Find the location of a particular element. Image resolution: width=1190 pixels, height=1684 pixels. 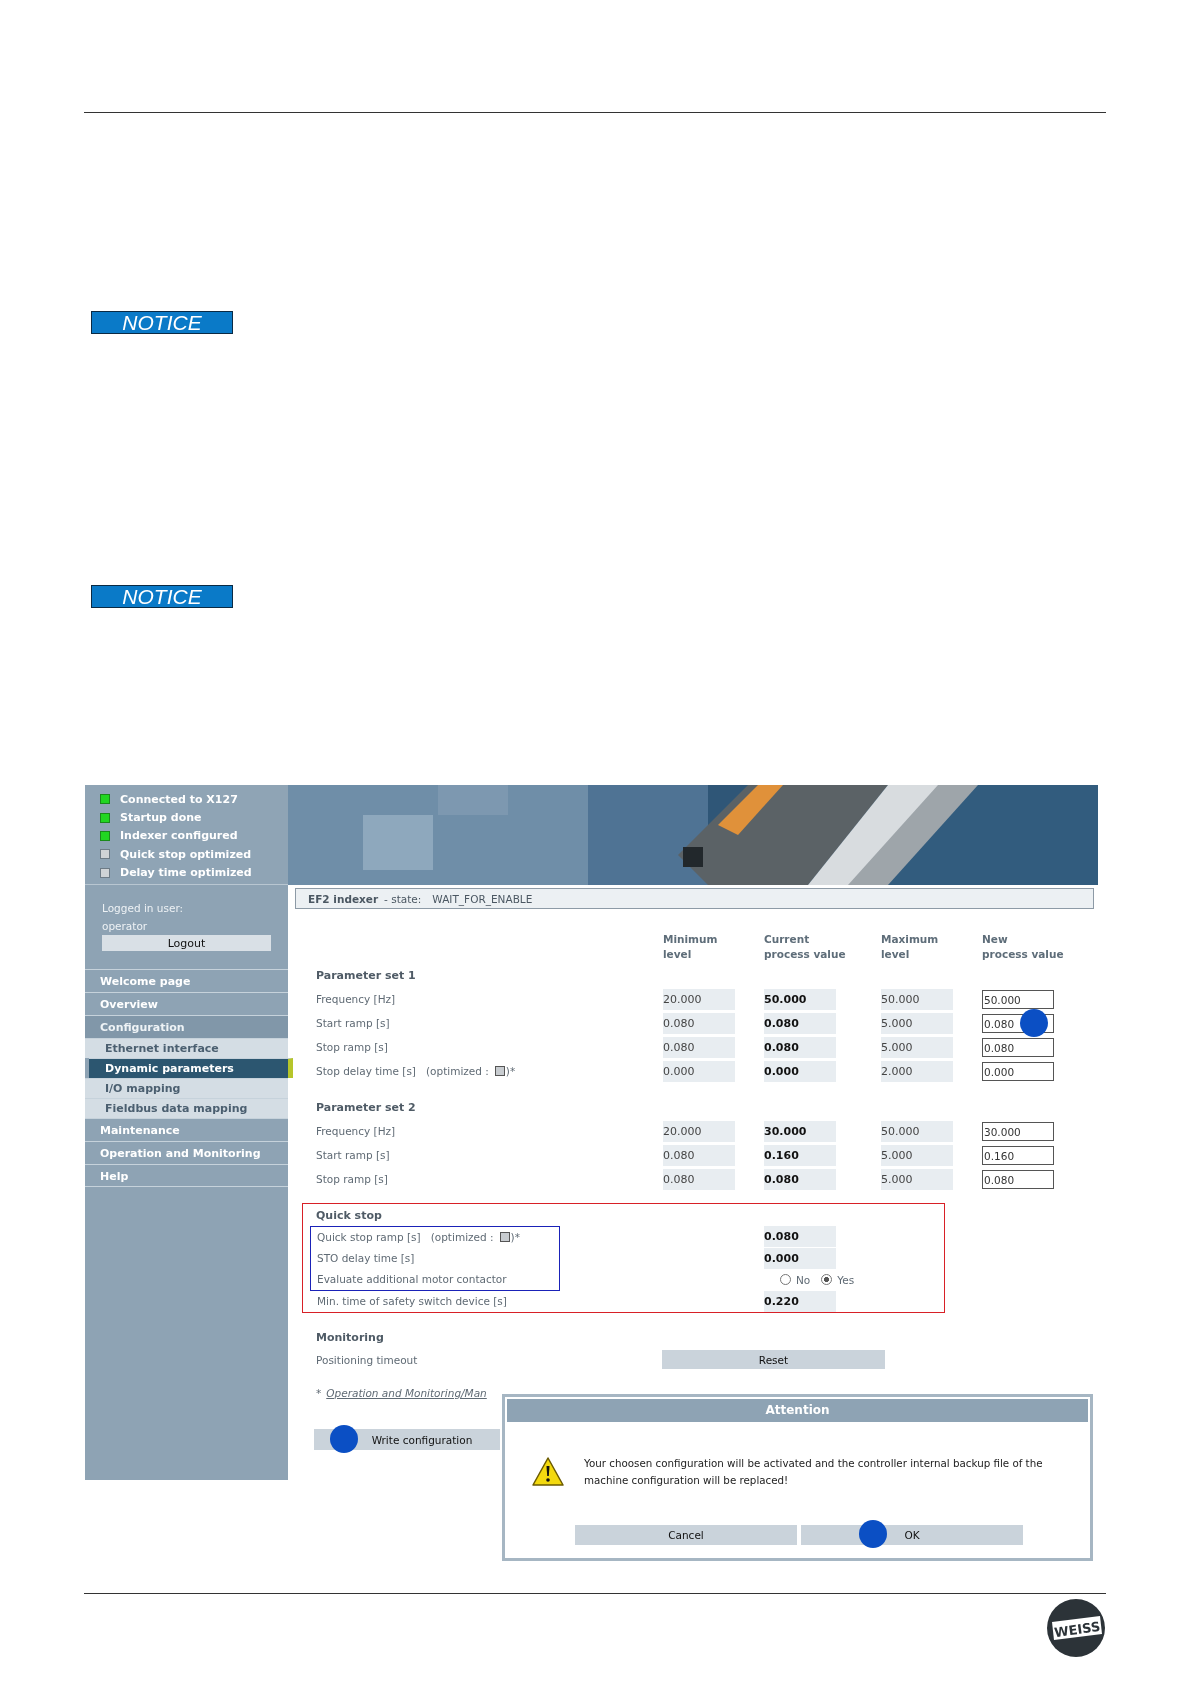

section-title: Monitoring is located at coordinates (350, 1338).